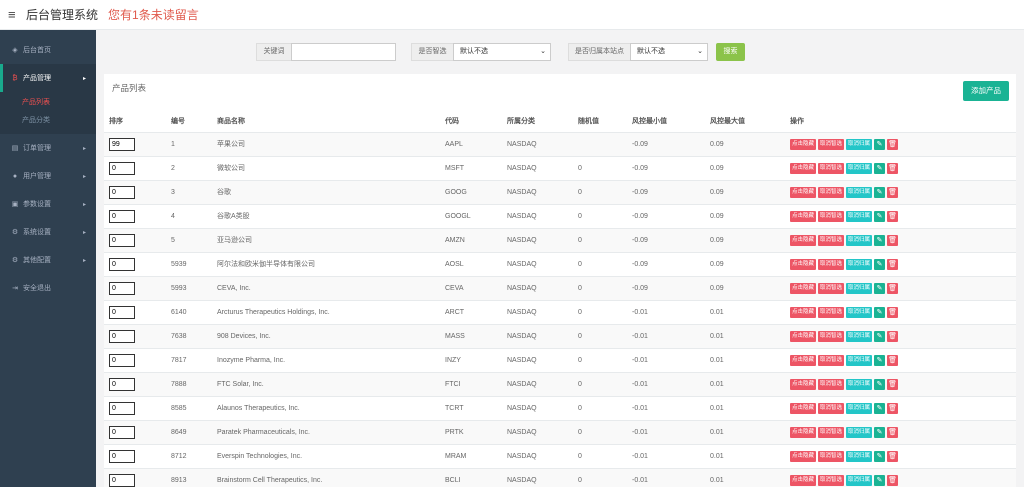 Image resolution: width=1024 pixels, height=487 pixels. Describe the element at coordinates (48, 148) in the screenshot. I see `sidebar-item-orders: ▤ 订单管理 ▸` at that location.